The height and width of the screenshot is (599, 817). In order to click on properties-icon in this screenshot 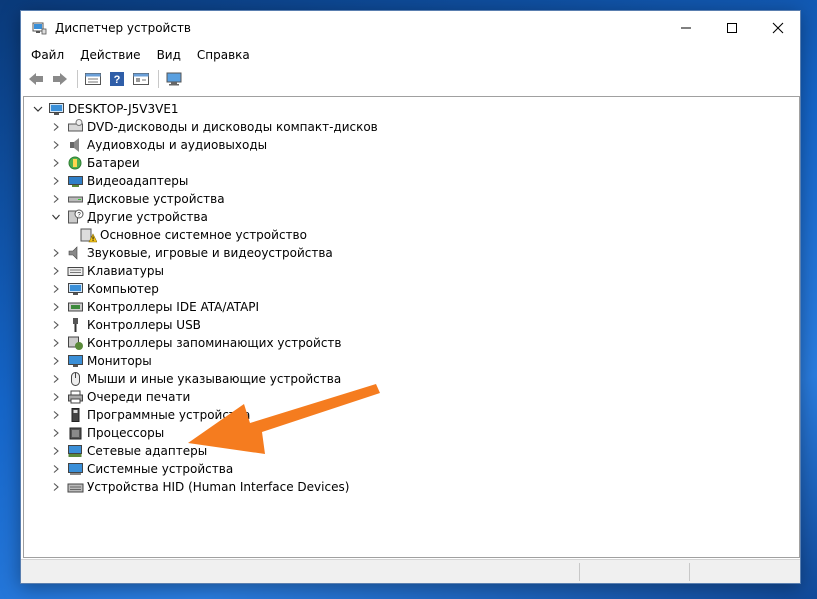, I will do `click(93, 79)`.